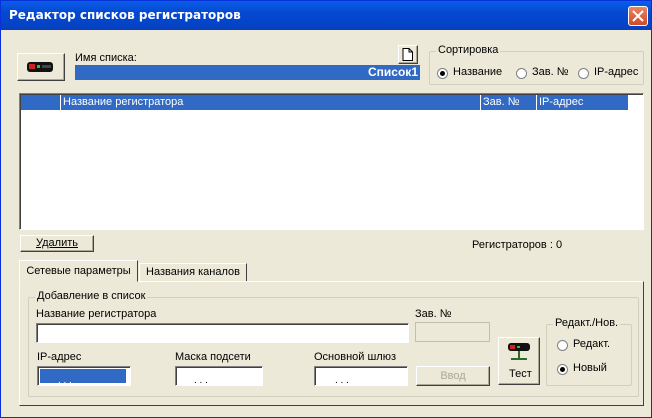 Image resolution: width=652 pixels, height=418 pixels. I want to click on sort-radio-name, so click(442, 73).